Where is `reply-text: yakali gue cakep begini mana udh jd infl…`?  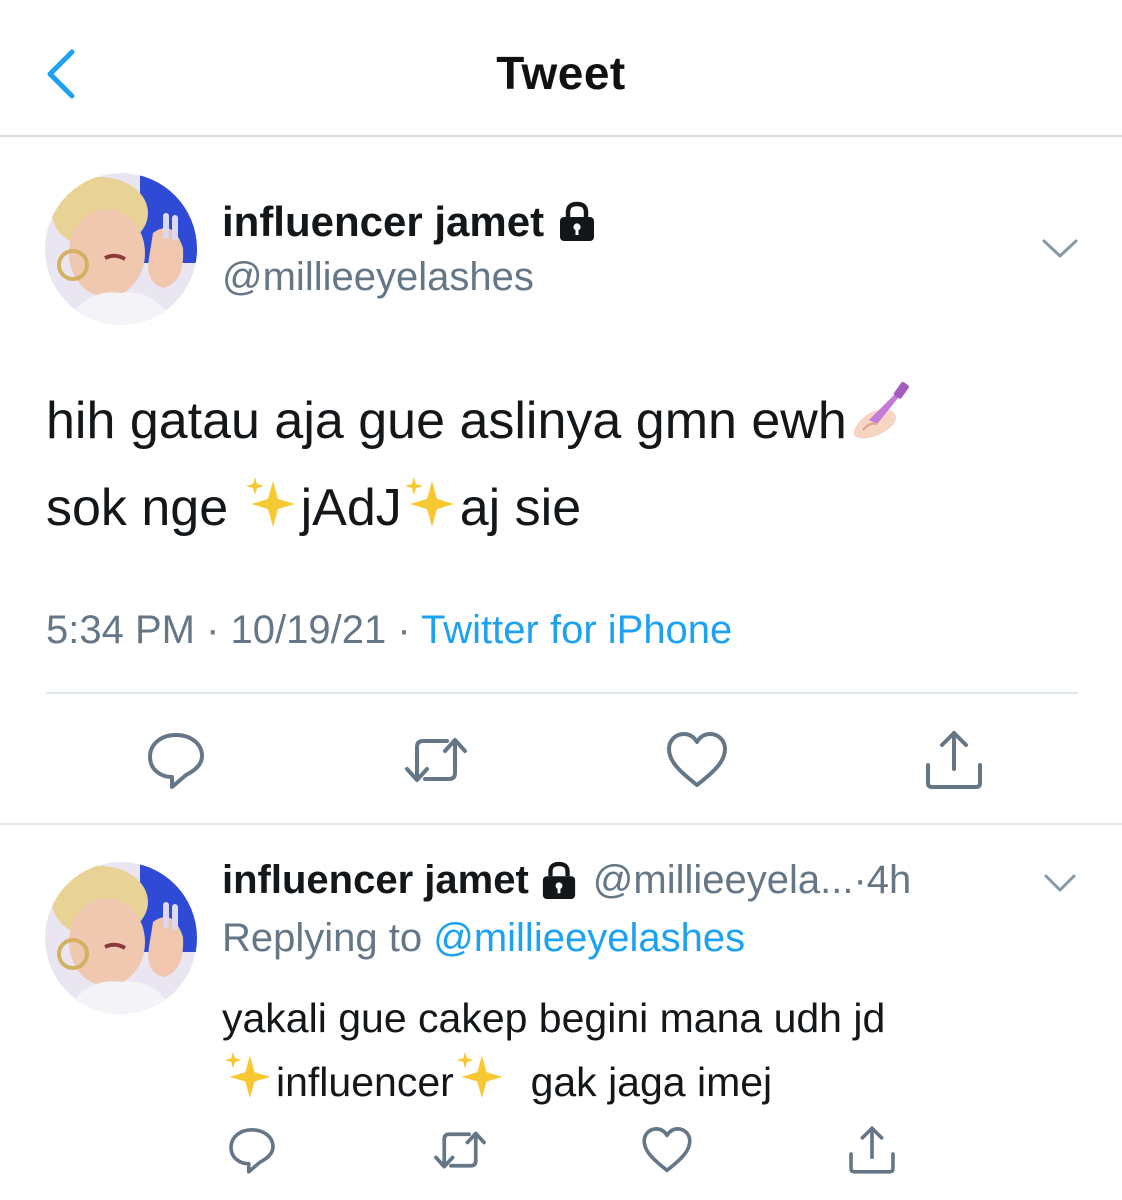 reply-text: yakali gue cakep begini mana udh jd infl… is located at coordinates (662, 1050).